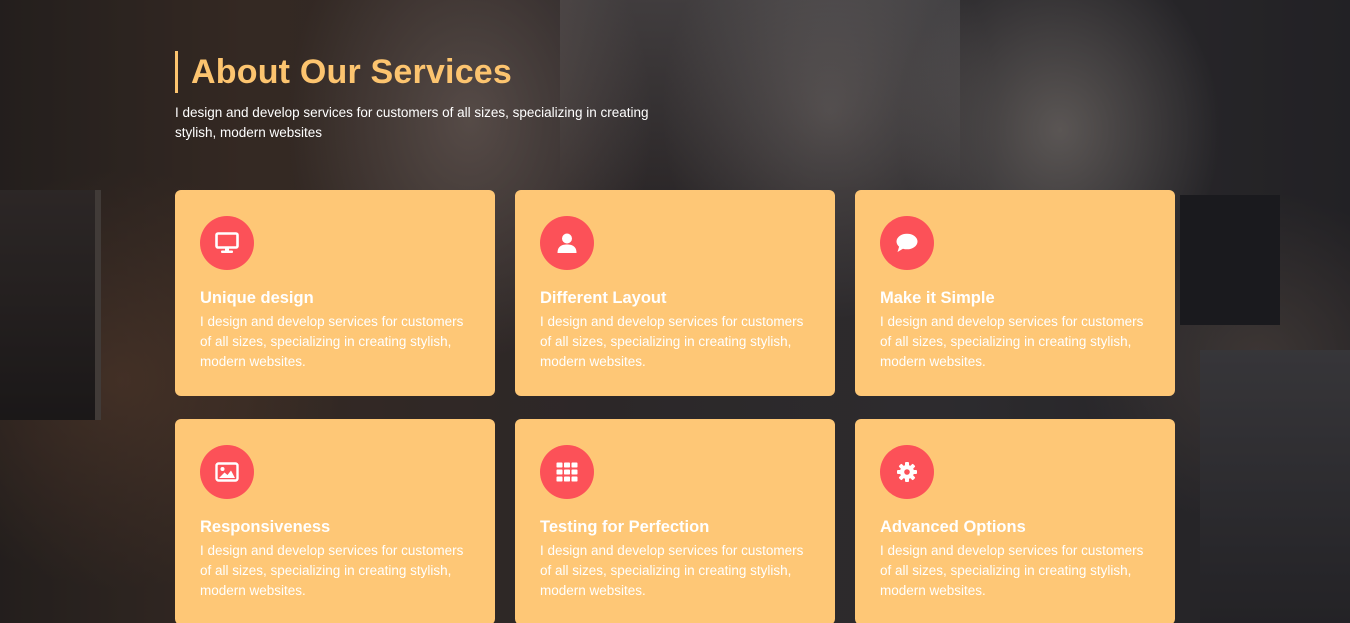  Describe the element at coordinates (1230, 260) in the screenshot. I see `background-photo-screen` at that location.